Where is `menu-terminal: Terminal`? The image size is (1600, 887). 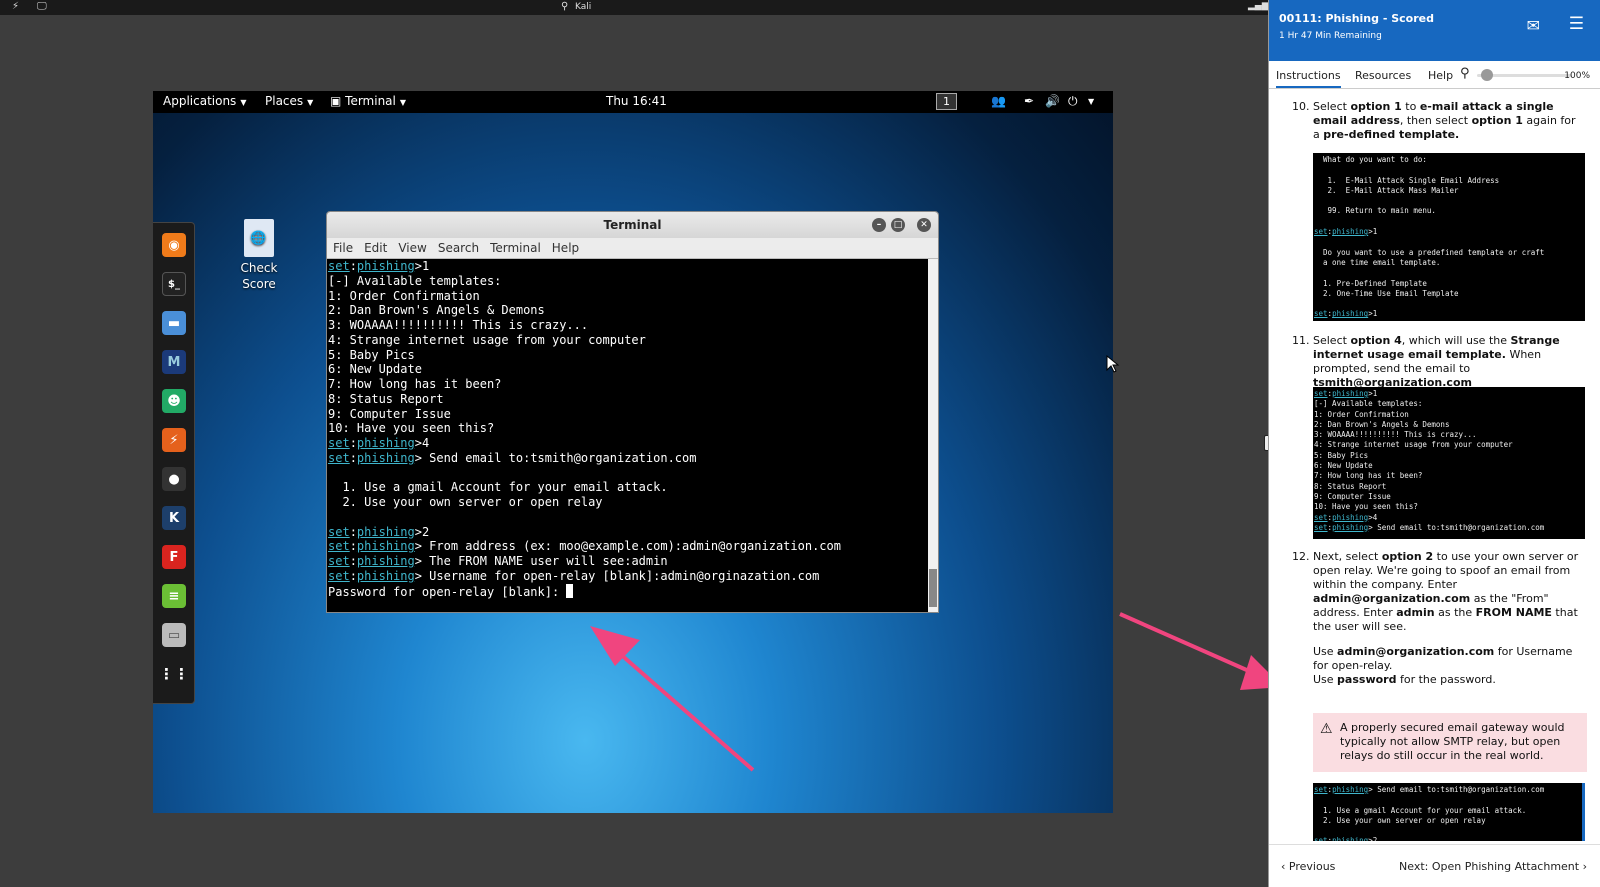 menu-terminal: Terminal is located at coordinates (515, 248).